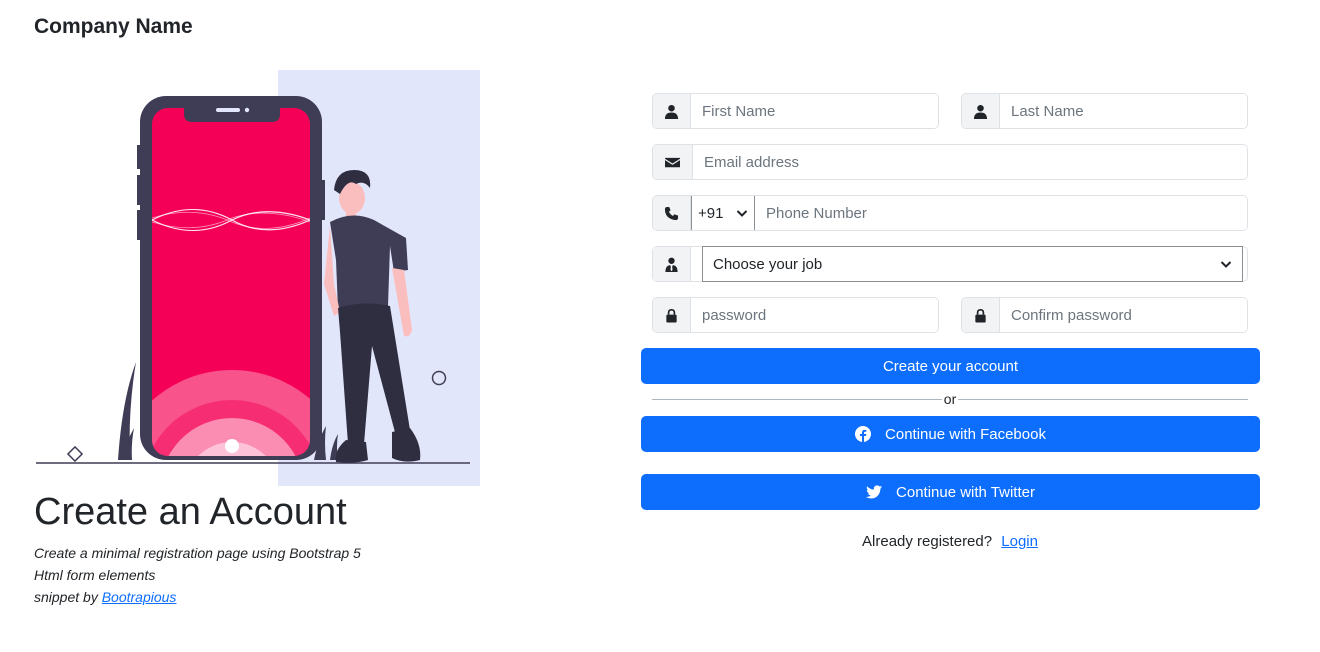  I want to click on user-tie-icon, so click(672, 264).